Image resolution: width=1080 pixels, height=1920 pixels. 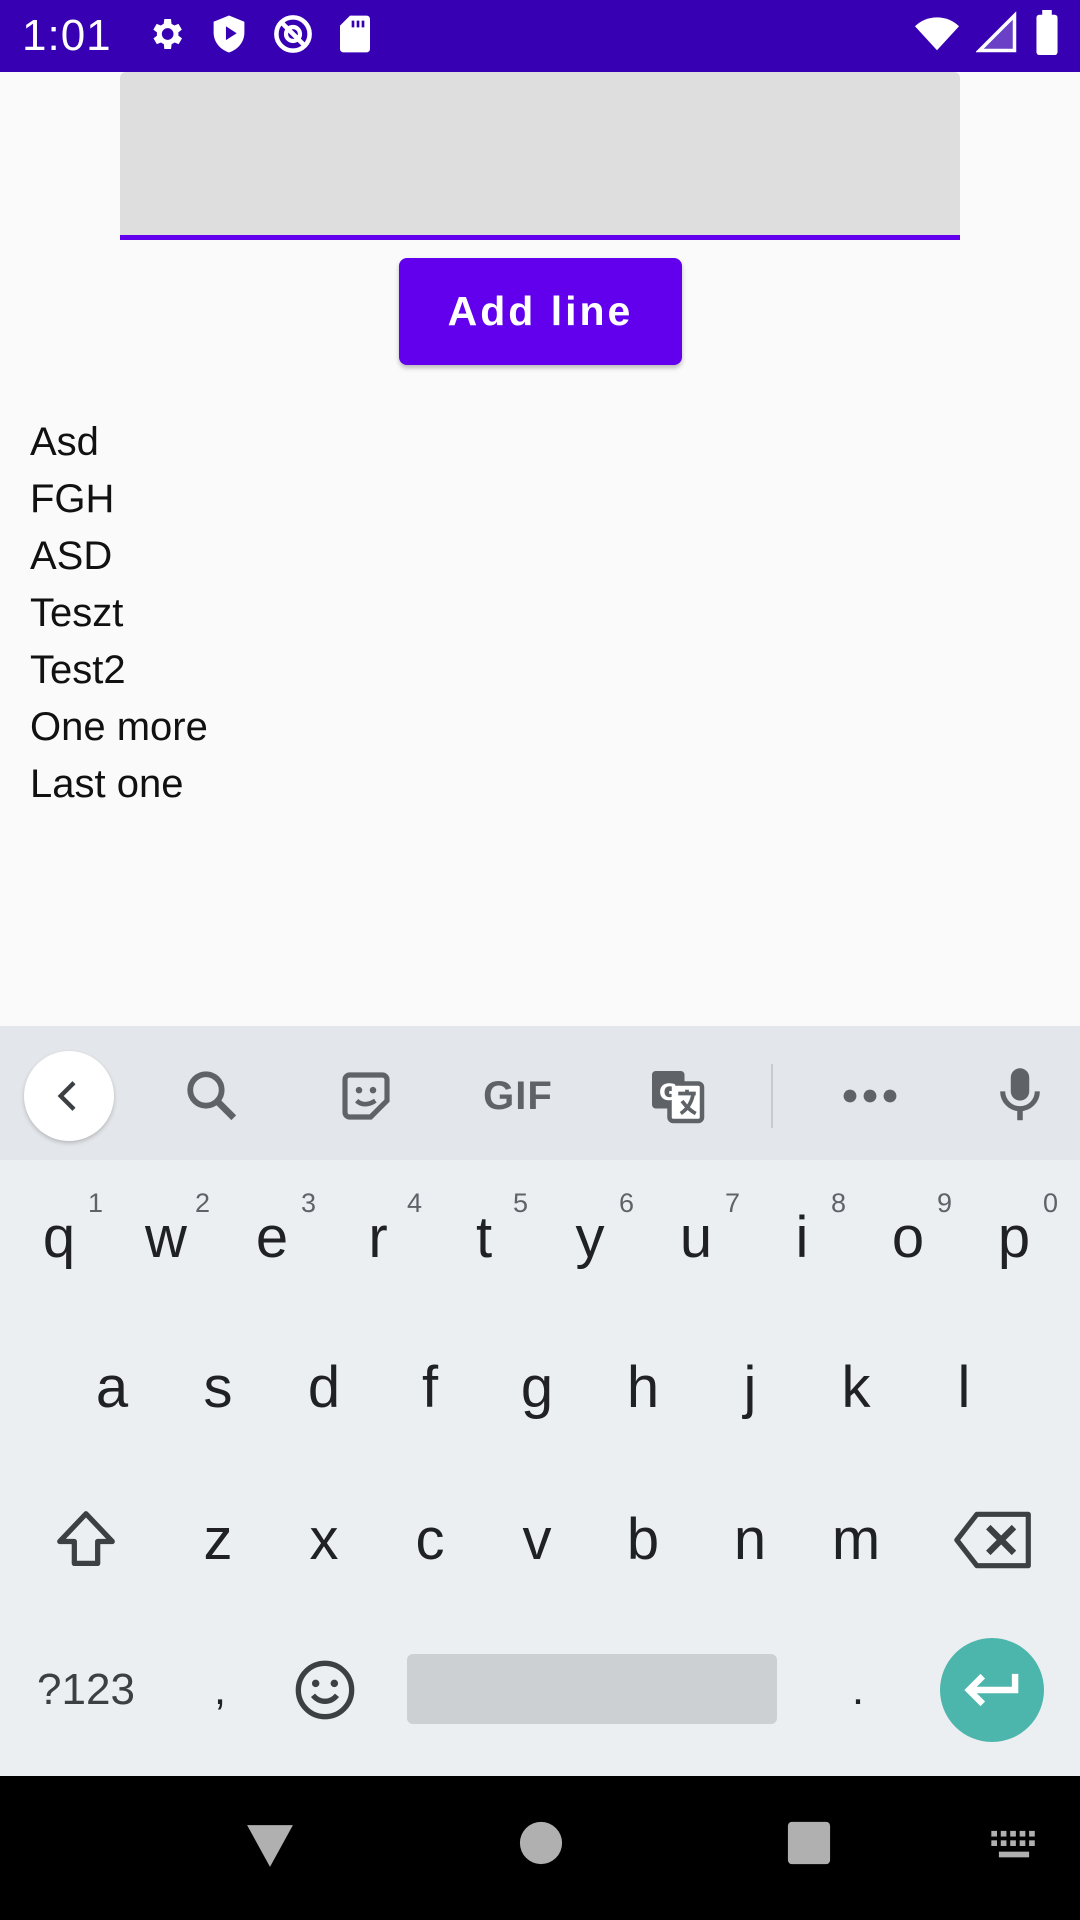 I want to click on period-key: ., so click(x=858, y=1690).